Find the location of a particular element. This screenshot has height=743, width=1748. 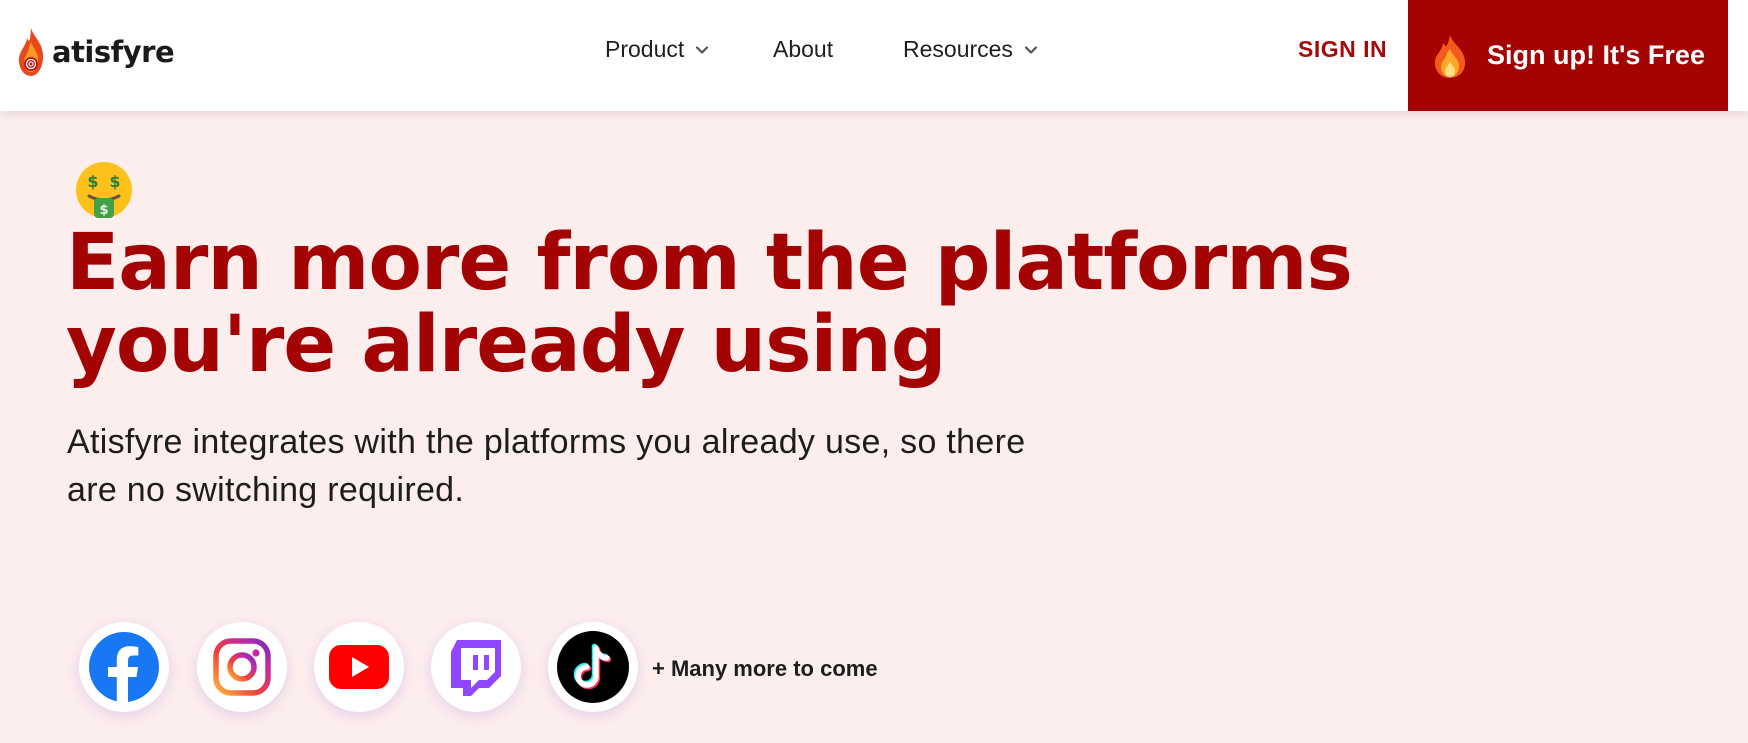

nav-item-label: Product is located at coordinates (645, 49).